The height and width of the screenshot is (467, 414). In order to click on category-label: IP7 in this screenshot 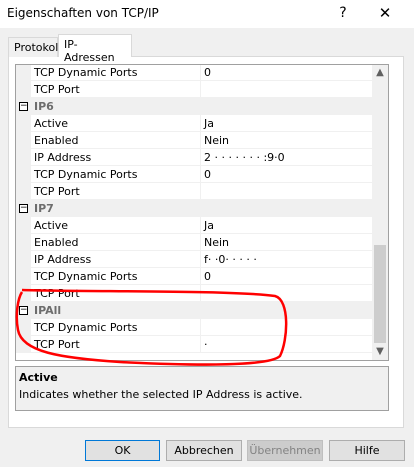, I will do `click(44, 208)`.